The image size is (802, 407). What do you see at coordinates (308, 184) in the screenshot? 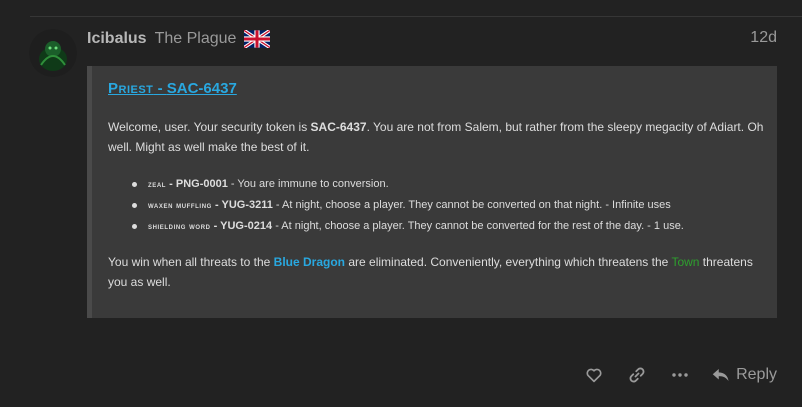
I see `ability-description: - You are immune to conversion.` at bounding box center [308, 184].